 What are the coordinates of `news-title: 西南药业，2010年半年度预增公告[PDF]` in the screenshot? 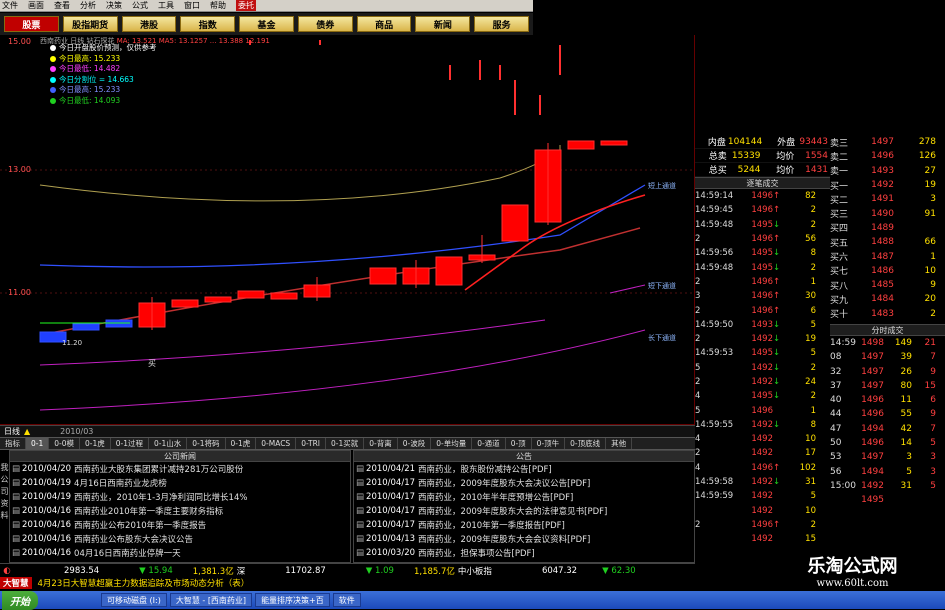 It's located at (495, 497).